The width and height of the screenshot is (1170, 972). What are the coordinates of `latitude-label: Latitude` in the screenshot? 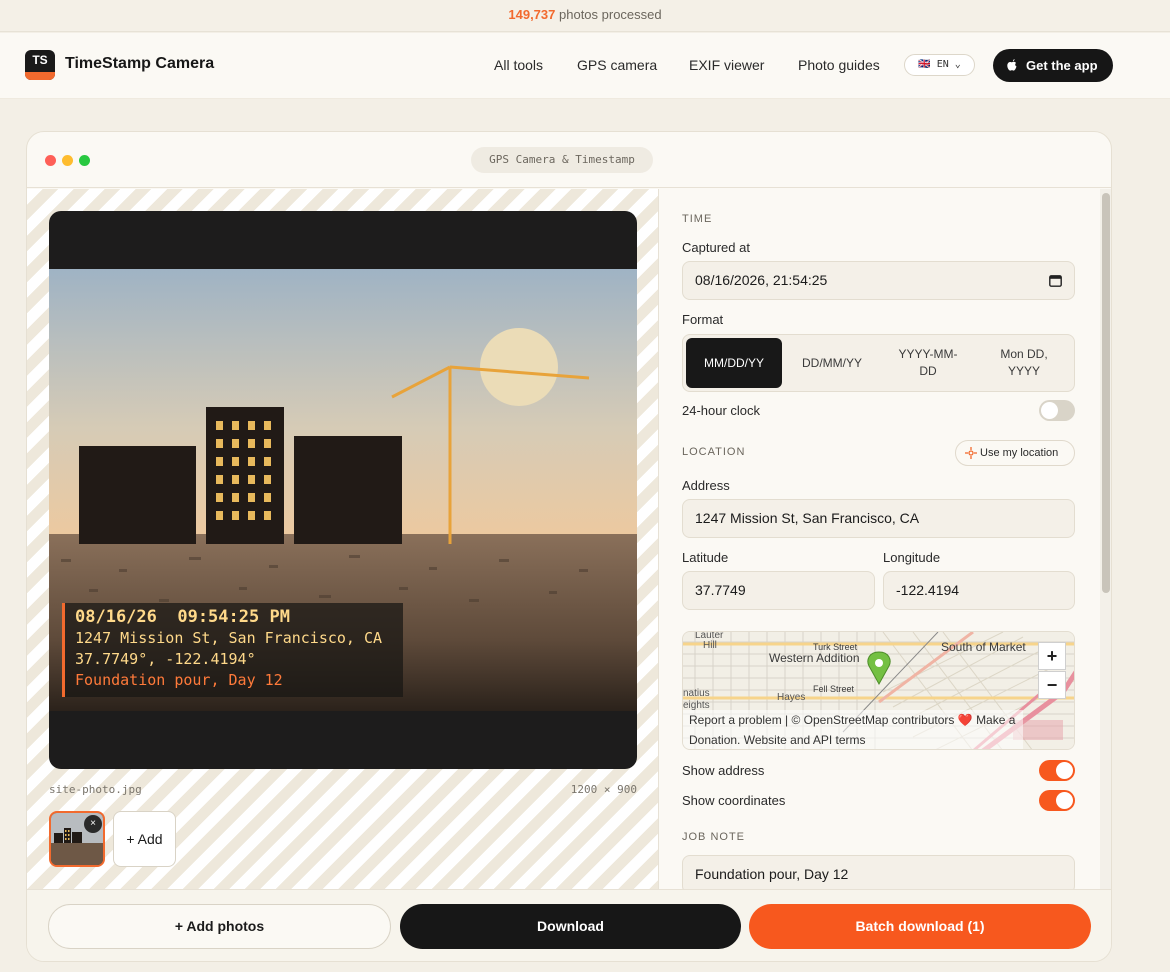 It's located at (705, 557).